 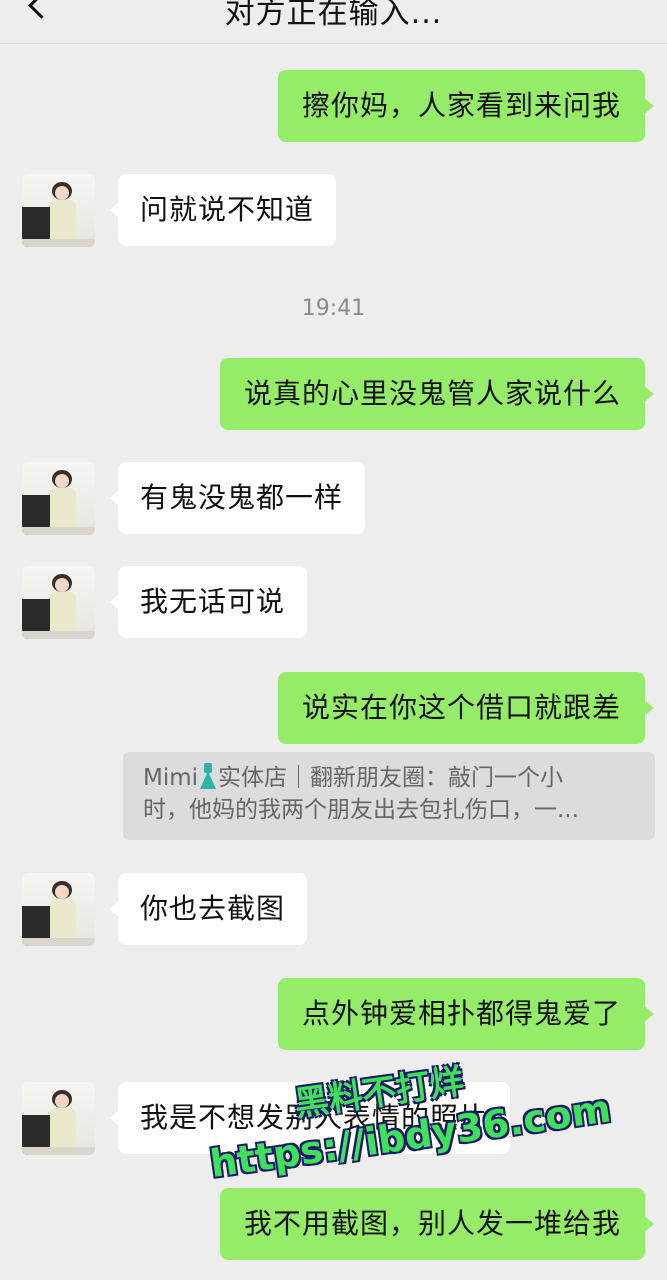 What do you see at coordinates (171, 778) in the screenshot?
I see `quote-sender-name: Mimi` at bounding box center [171, 778].